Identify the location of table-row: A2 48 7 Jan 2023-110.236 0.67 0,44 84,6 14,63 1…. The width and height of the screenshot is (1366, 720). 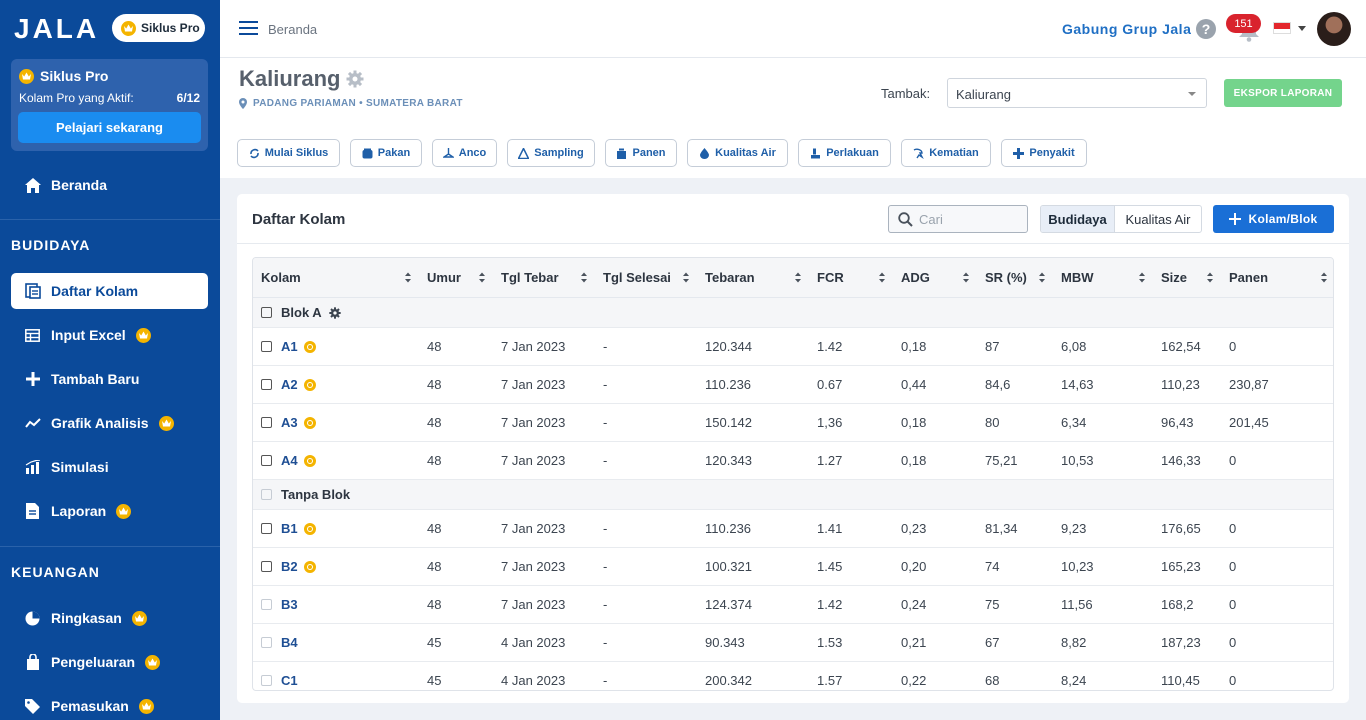
(793, 384).